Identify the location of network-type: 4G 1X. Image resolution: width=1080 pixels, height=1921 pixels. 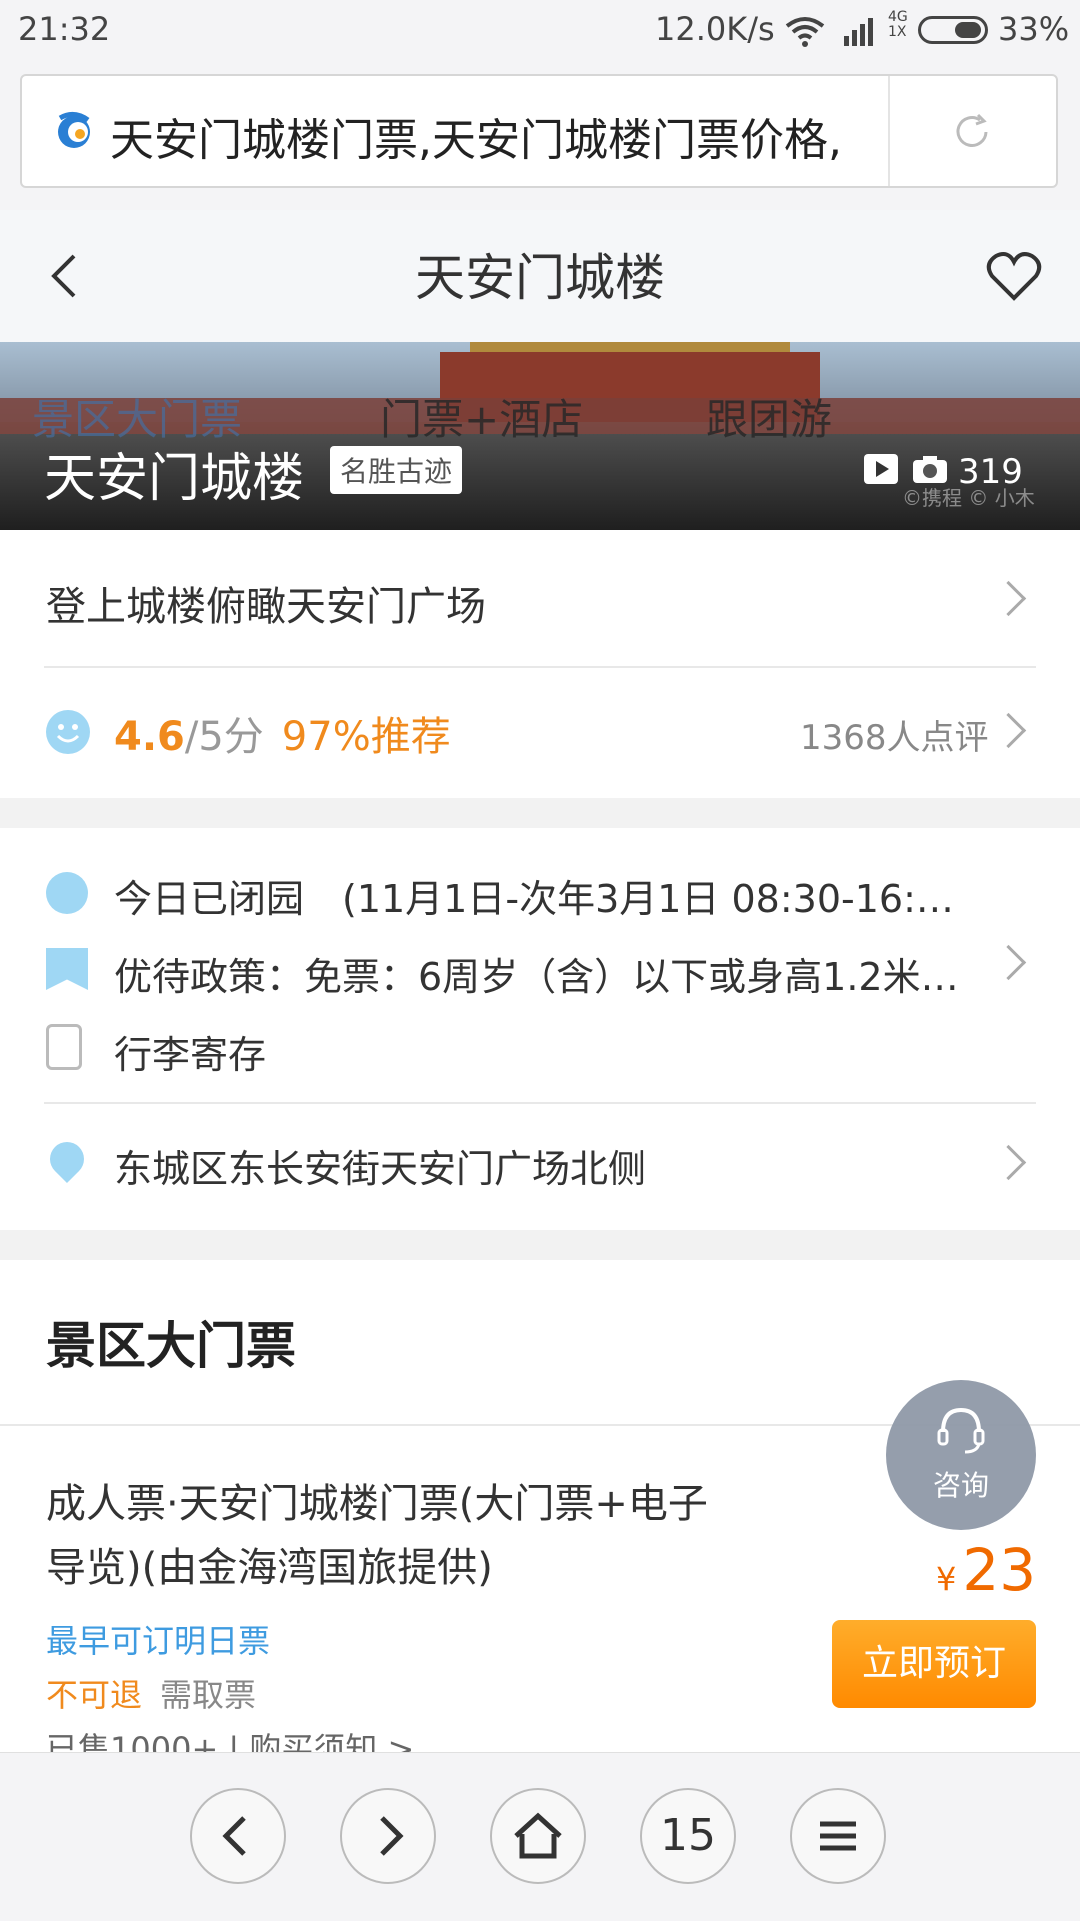
(898, 24).